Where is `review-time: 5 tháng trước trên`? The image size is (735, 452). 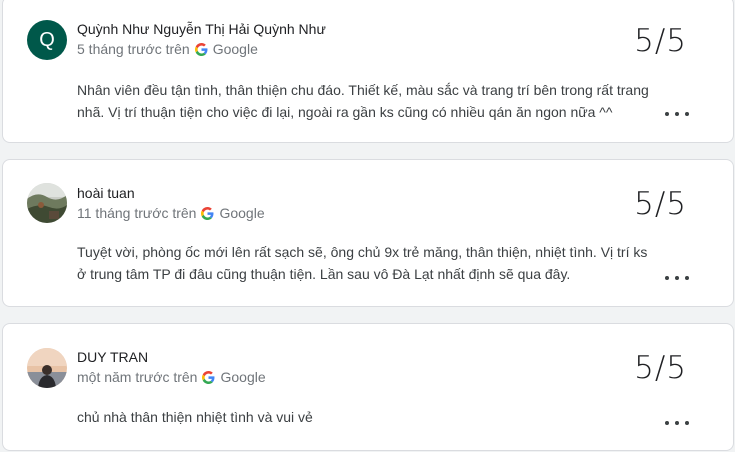
review-time: 5 tháng trước trên is located at coordinates (133, 49).